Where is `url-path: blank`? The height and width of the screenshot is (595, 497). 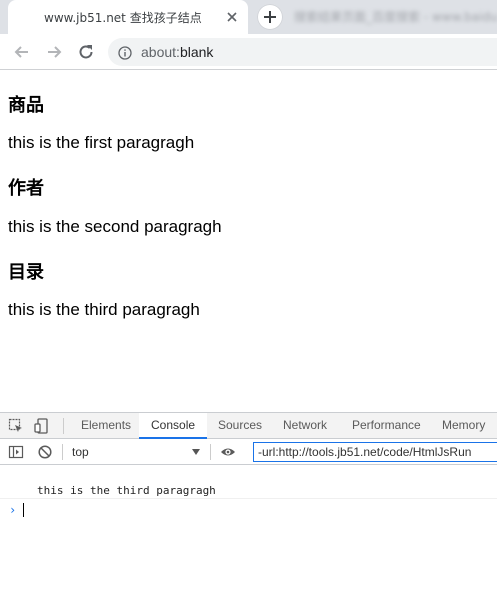
url-path: blank is located at coordinates (196, 52).